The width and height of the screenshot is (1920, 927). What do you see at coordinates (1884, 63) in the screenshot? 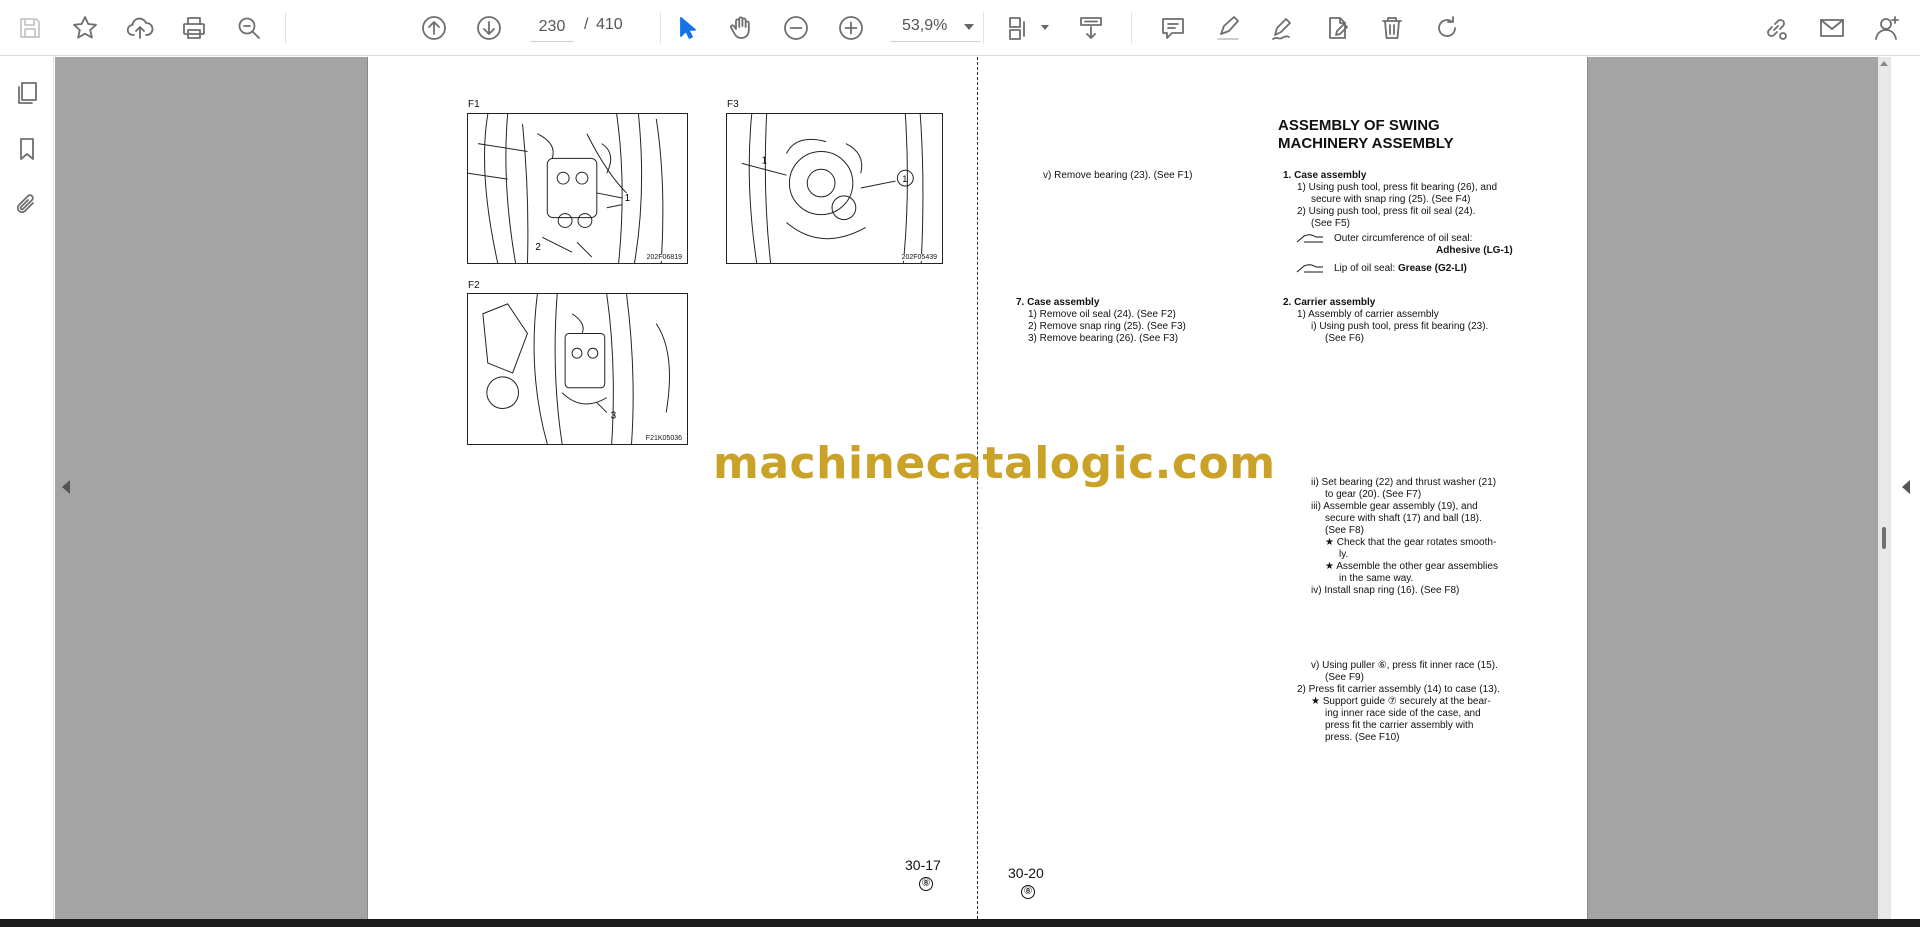
I see `scroll-up-arrow-icon` at bounding box center [1884, 63].